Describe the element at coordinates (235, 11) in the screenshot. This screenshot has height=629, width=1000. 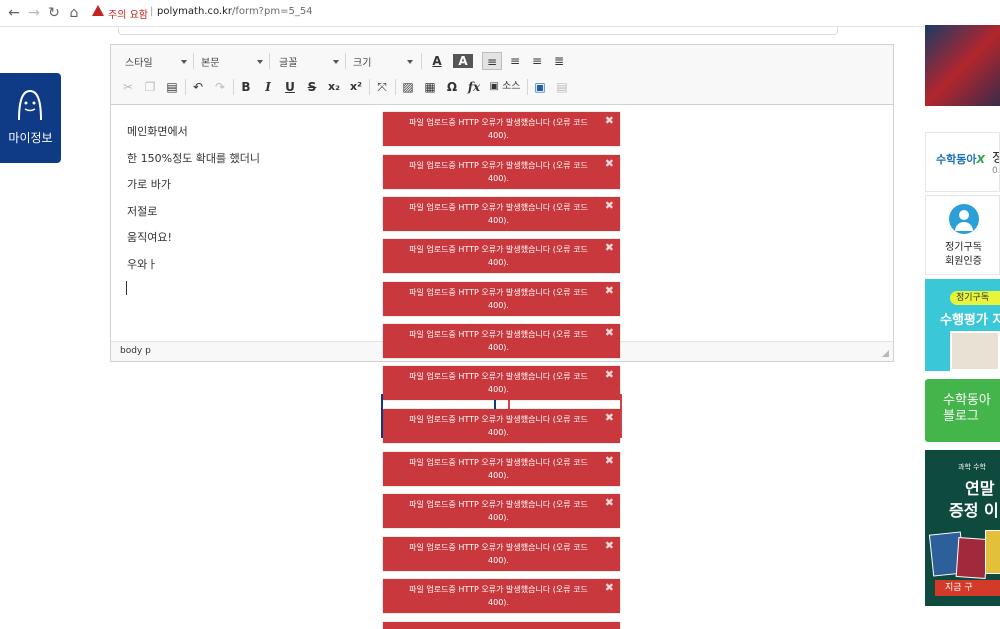
I see `address-bar: polymath.co.kr/form?pm=5_54` at that location.